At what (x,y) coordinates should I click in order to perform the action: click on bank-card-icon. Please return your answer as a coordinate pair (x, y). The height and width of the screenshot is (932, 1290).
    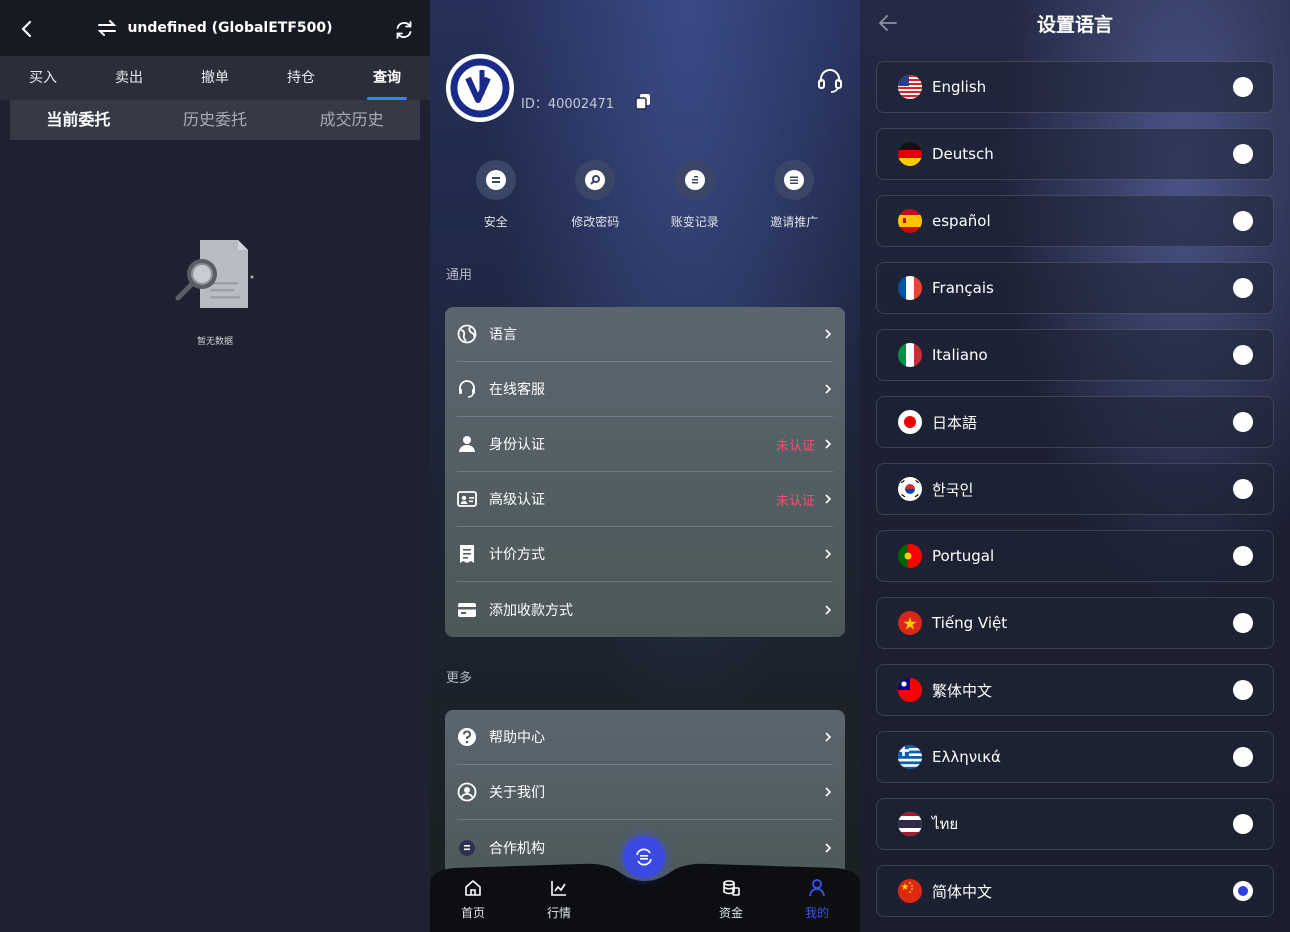
    Looking at the image, I should click on (467, 610).